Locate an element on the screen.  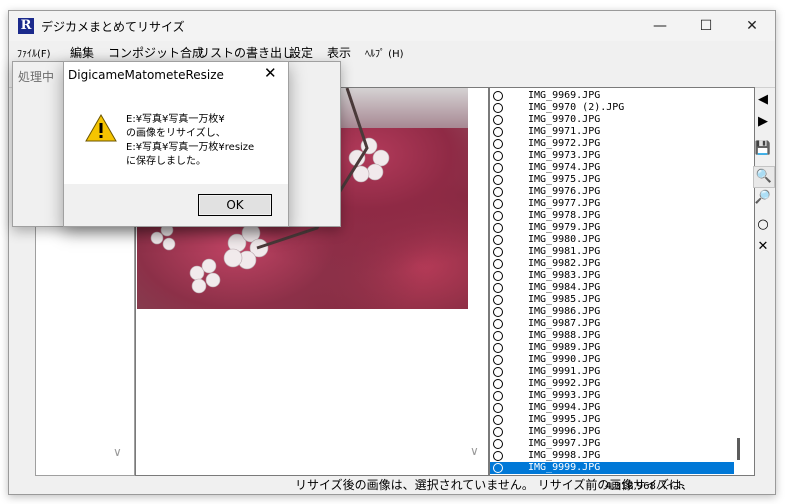
file-list-item: IMG_9974.JPG is located at coordinates (612, 168).